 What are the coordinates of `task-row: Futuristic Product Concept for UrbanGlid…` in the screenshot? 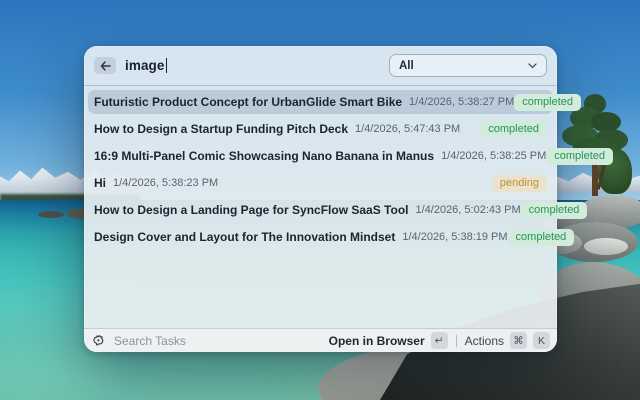 It's located at (334, 102).